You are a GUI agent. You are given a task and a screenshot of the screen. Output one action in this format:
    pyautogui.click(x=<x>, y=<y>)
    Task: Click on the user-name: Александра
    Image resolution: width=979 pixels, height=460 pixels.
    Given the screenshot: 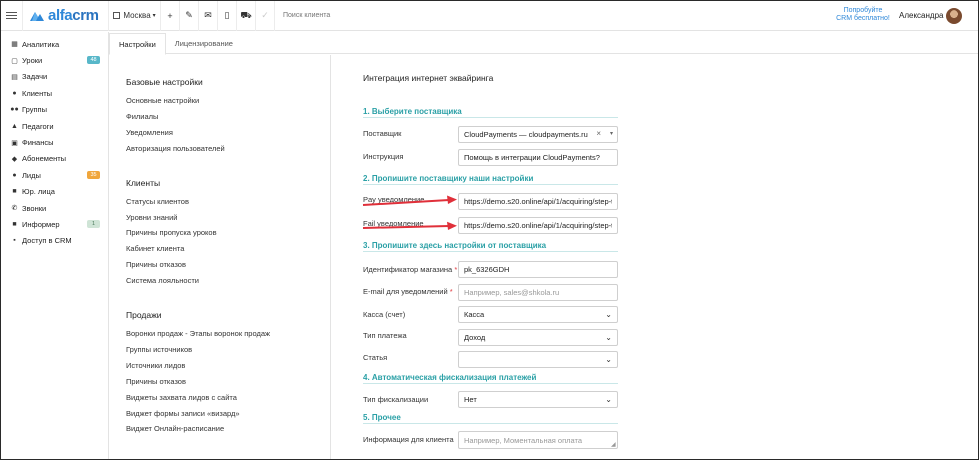 What is the action you would take?
    pyautogui.click(x=921, y=15)
    